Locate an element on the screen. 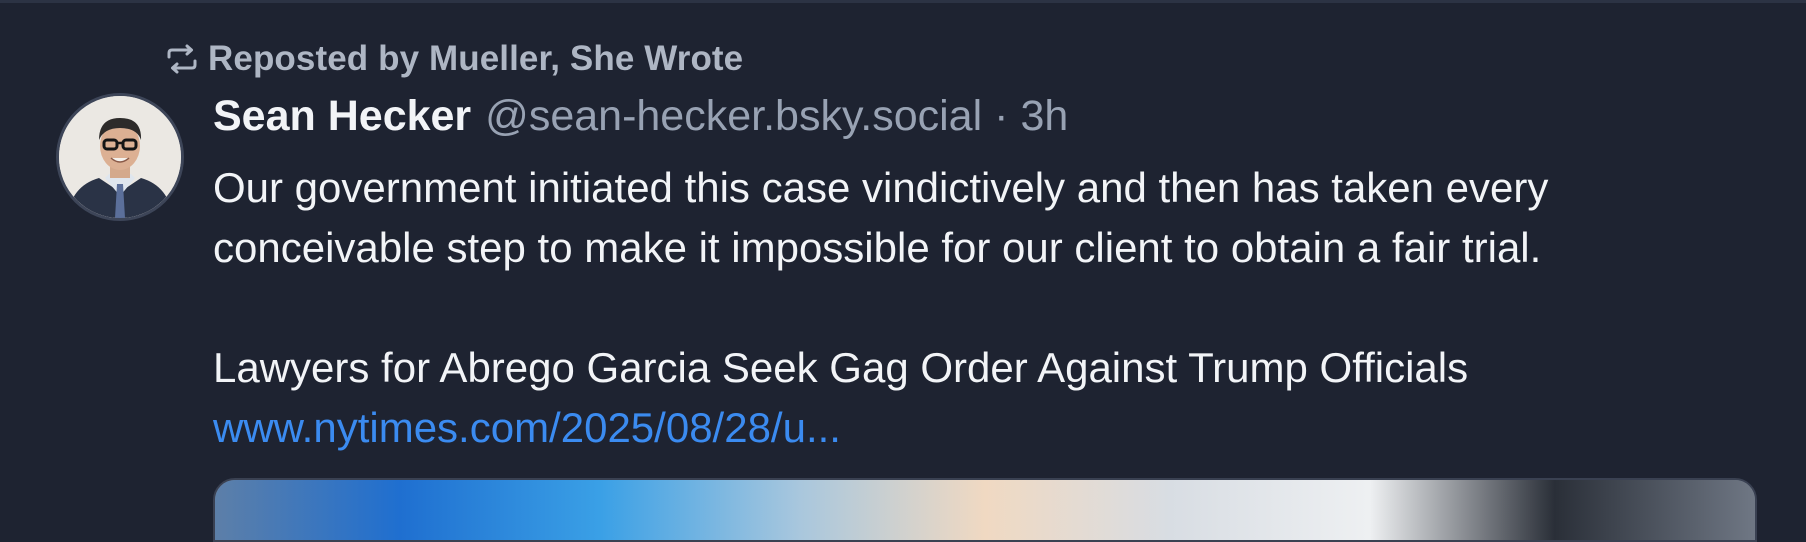  link-preview-image is located at coordinates (985, 510).